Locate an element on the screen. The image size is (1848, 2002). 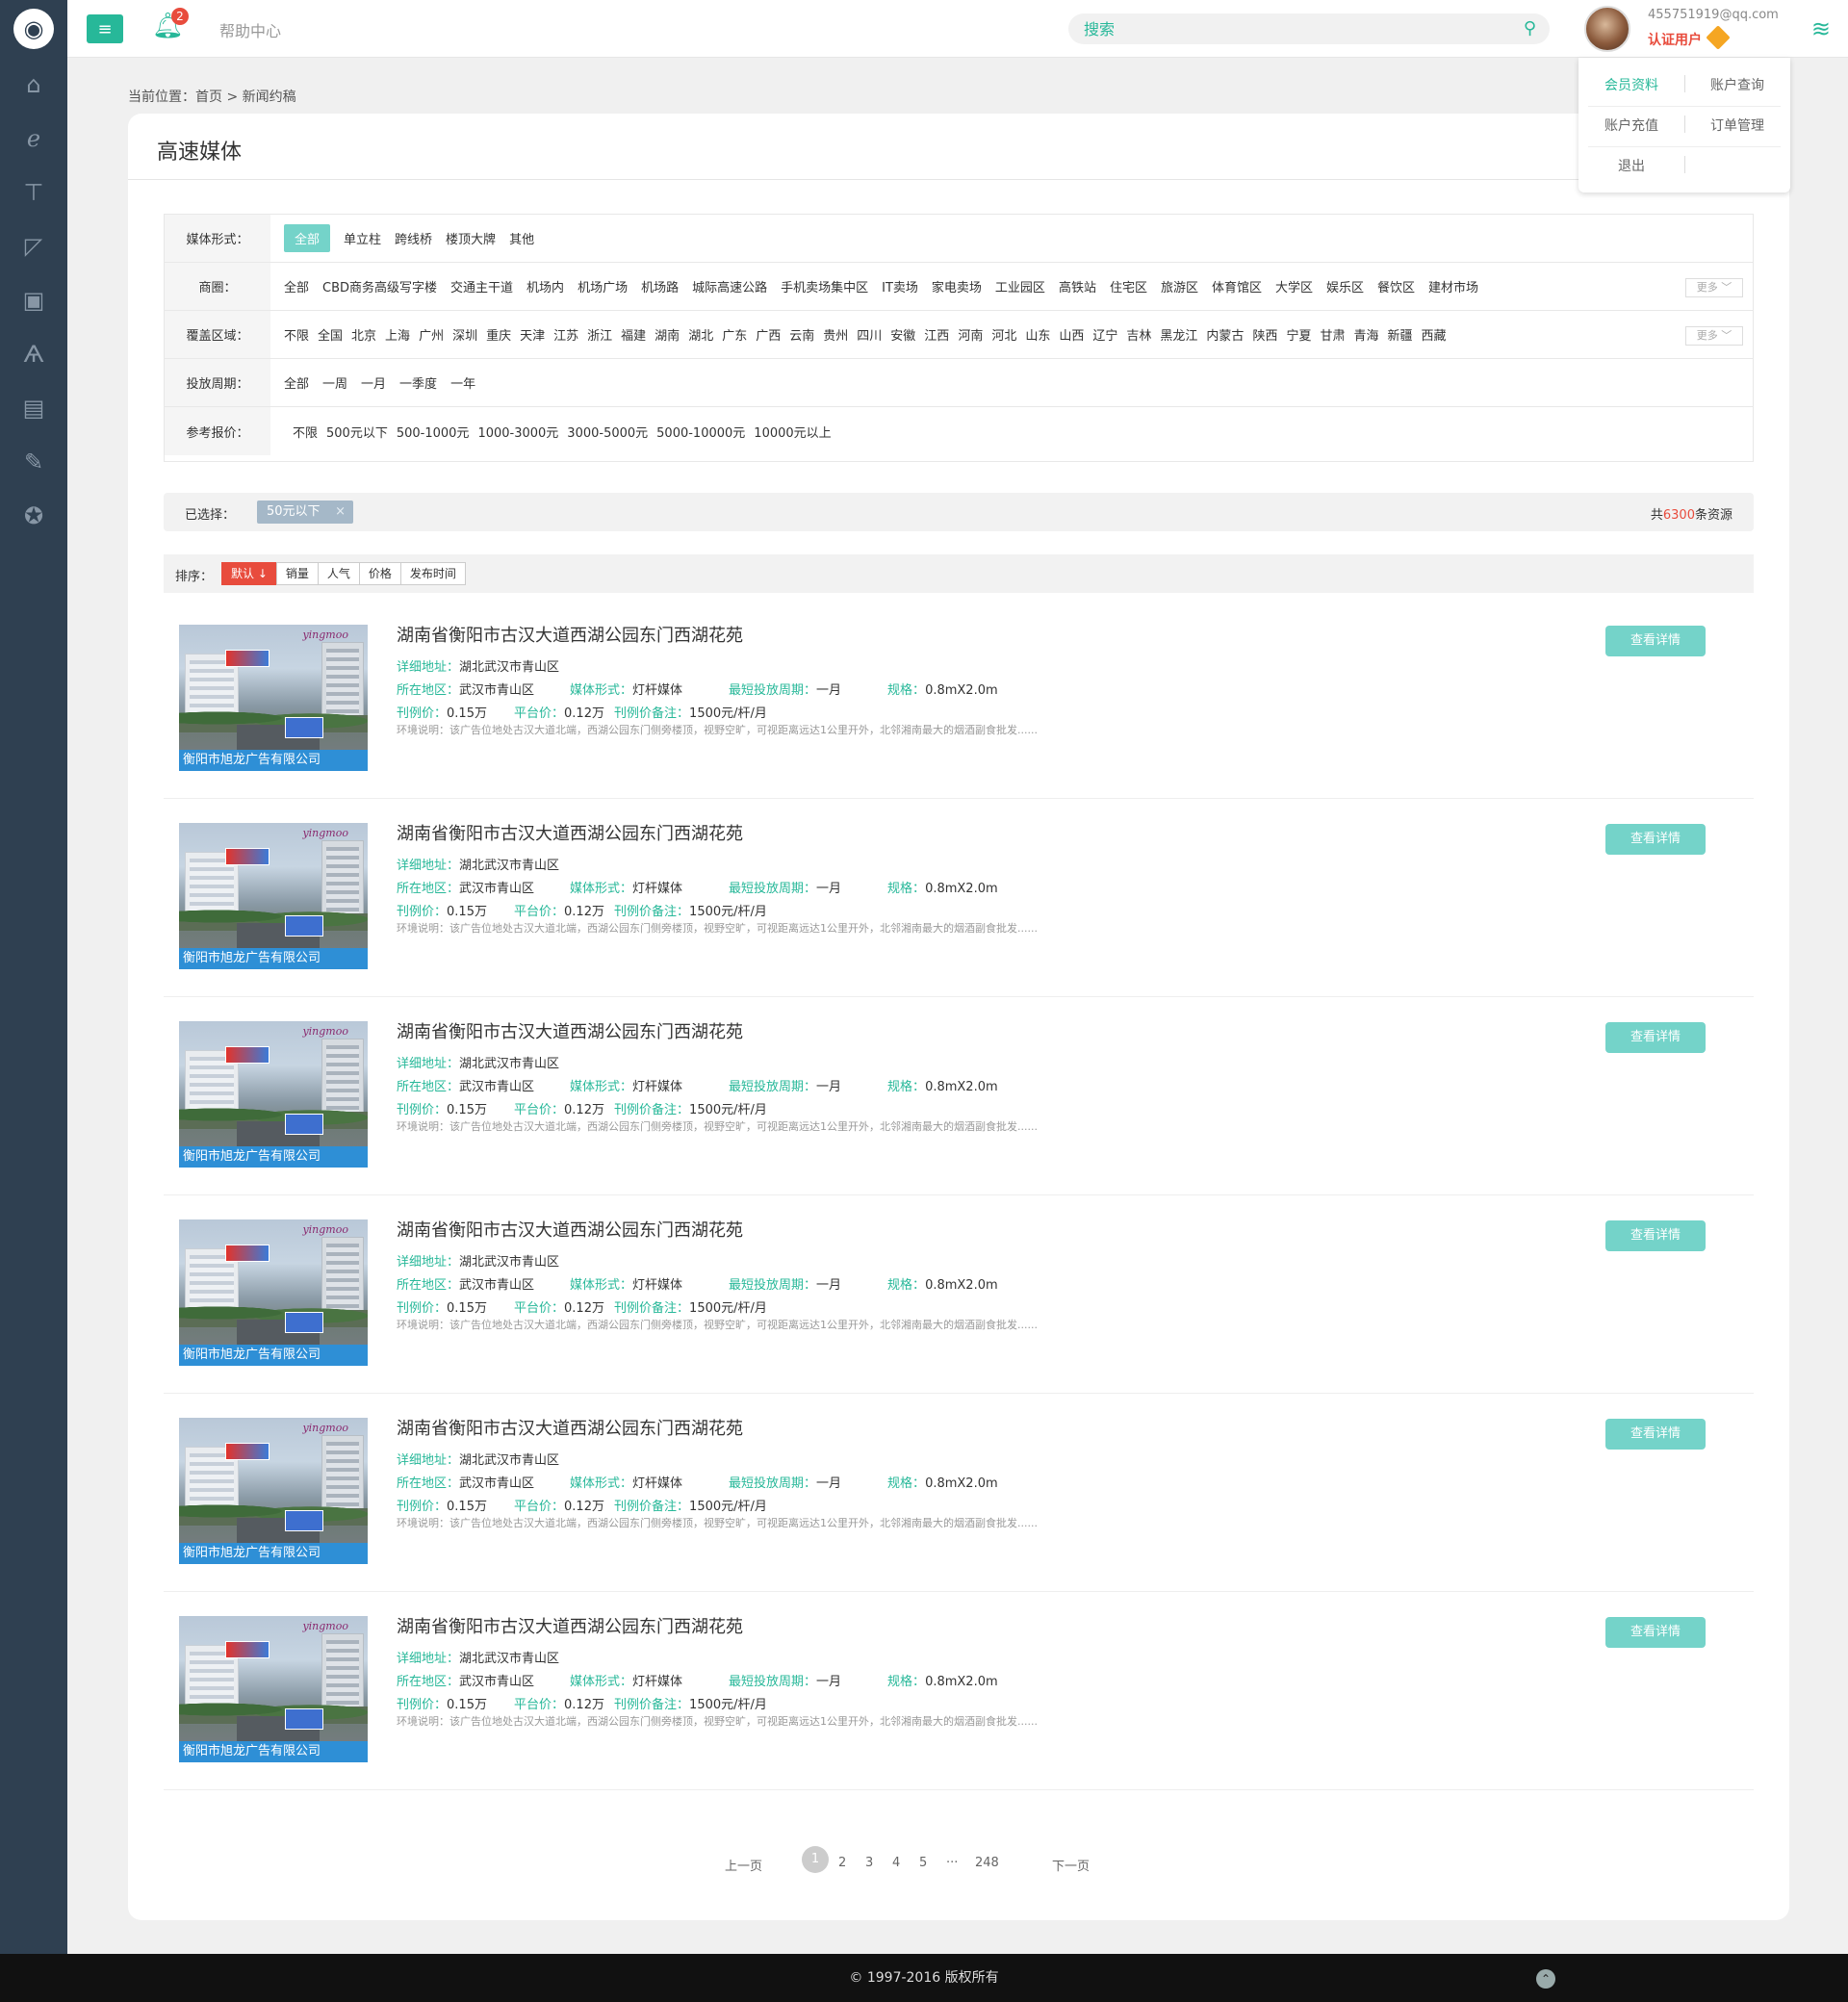
filter-option: 吉林 is located at coordinates (1138, 334).